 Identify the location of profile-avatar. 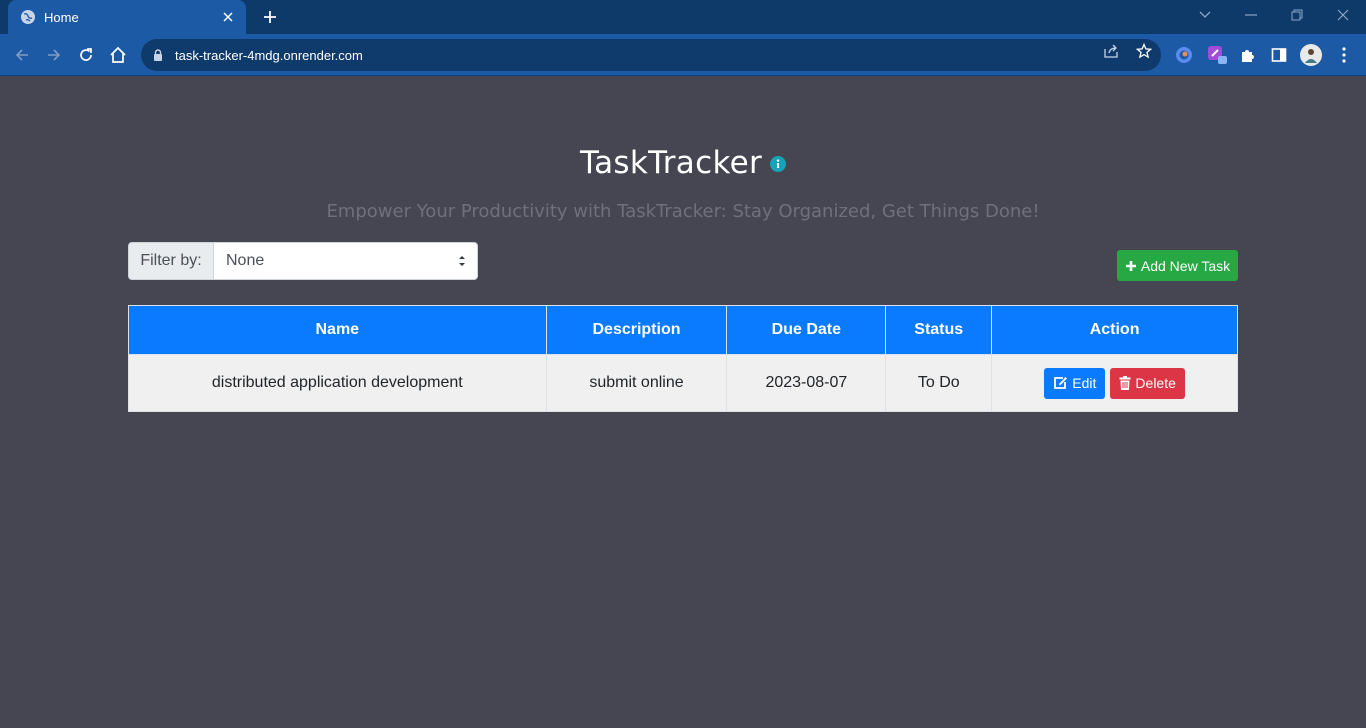
(1311, 55).